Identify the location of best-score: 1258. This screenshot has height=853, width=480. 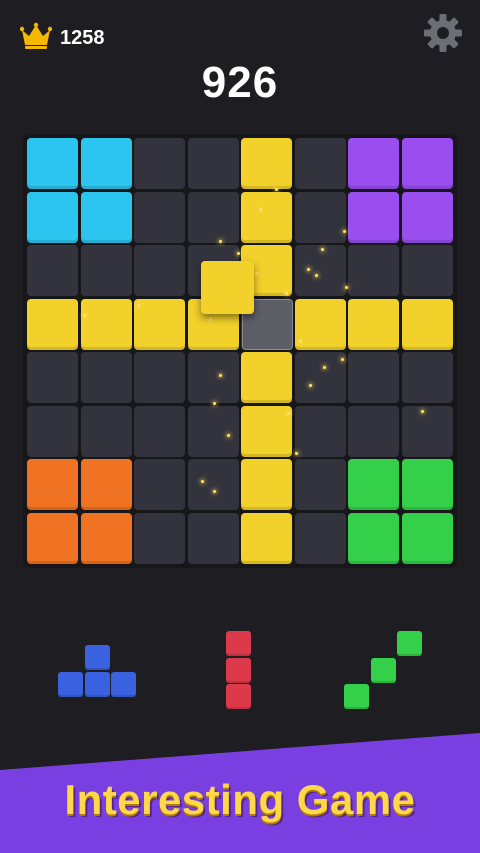
(82, 38).